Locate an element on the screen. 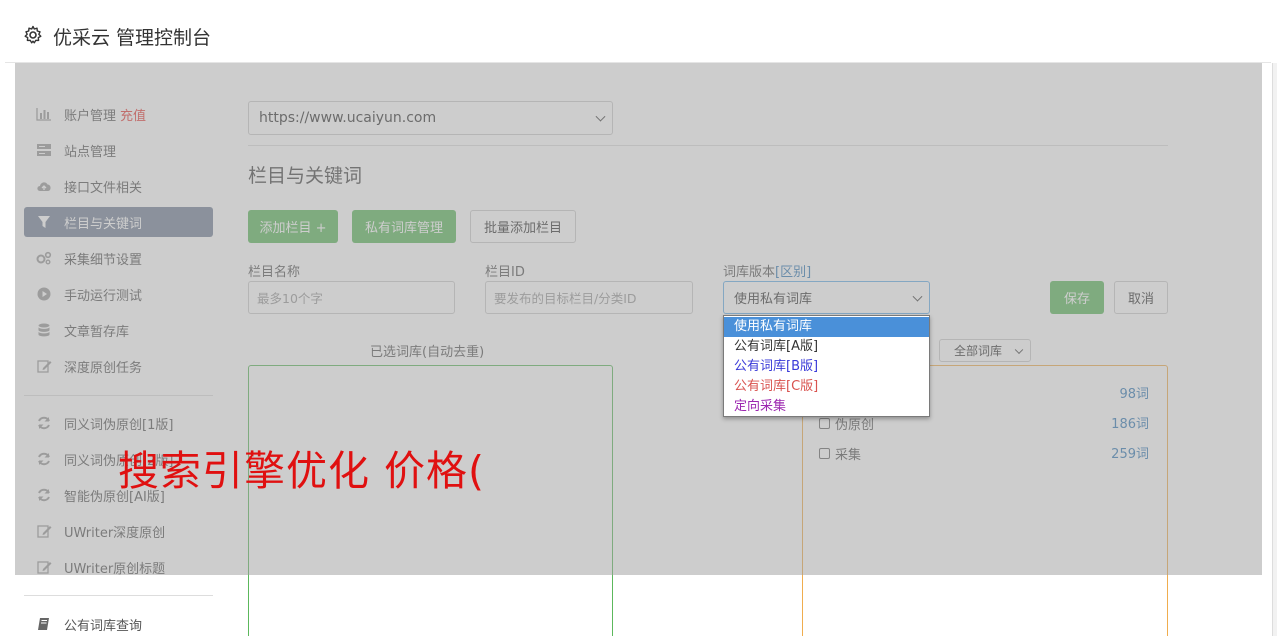 This screenshot has width=1277, height=636. sidebar-item-deep-original: 深度原创任务 is located at coordinates (118, 366).